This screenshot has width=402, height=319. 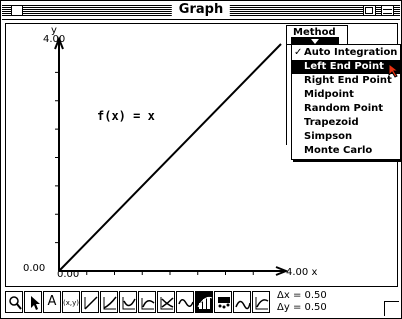 I want to click on slope-icon, so click(x=110, y=303).